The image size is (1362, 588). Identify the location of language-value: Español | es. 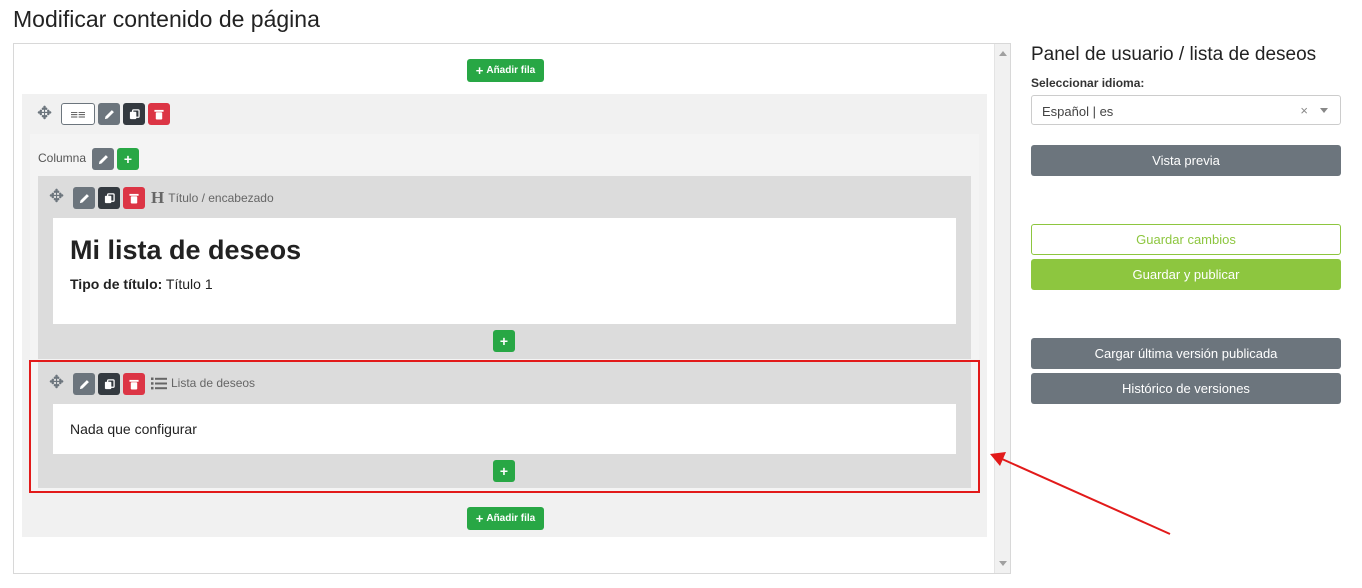
(1078, 111).